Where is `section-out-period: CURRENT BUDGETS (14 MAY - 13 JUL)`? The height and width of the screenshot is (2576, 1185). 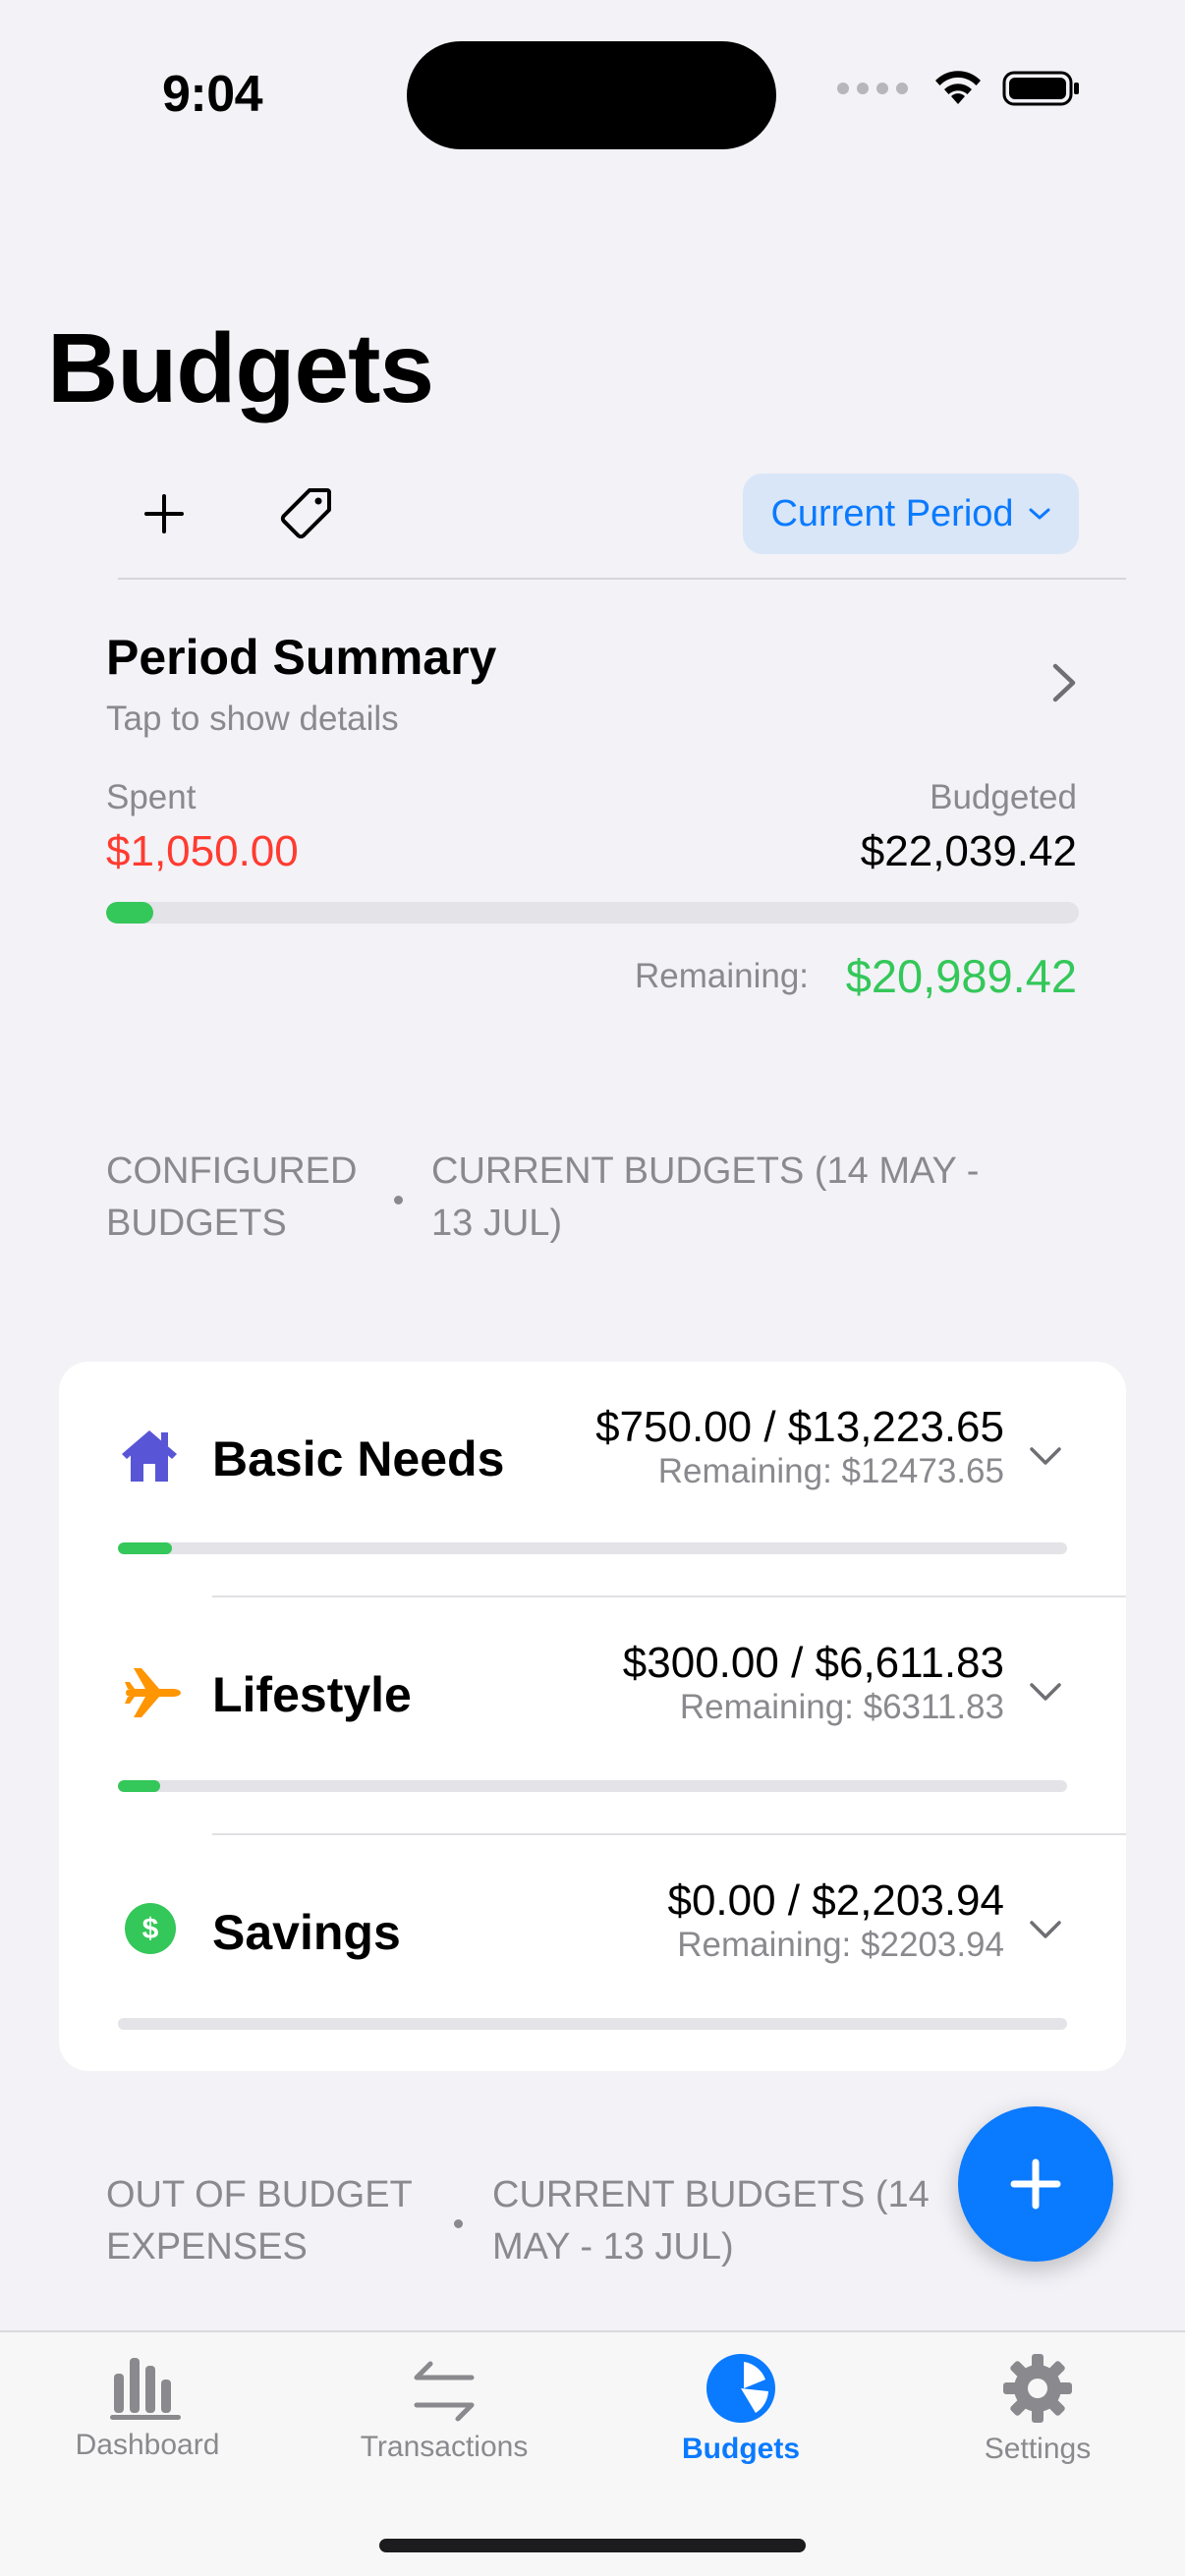 section-out-period: CURRENT BUDGETS (14 MAY - 13 JUL) is located at coordinates (711, 2221).